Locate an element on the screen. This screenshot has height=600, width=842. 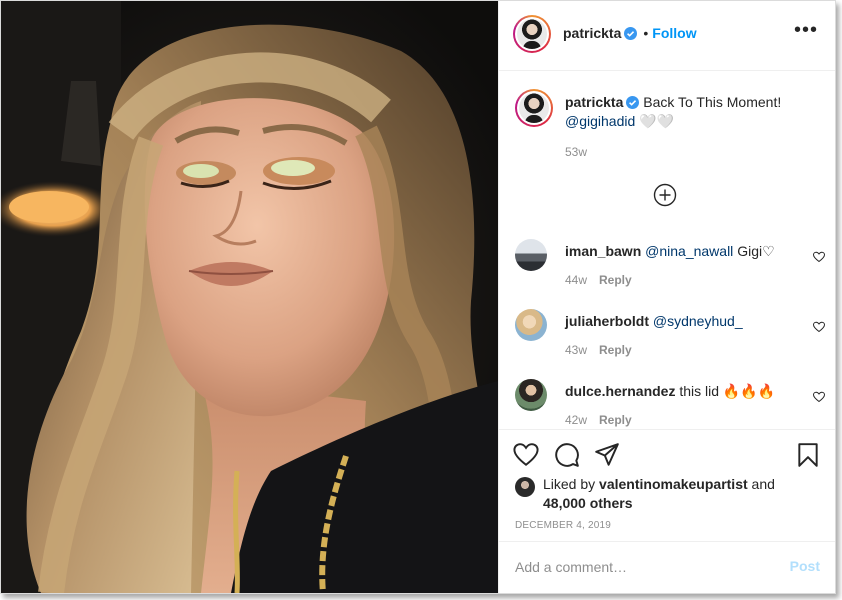
header-author-line: patrickta • Follow is located at coordinates (630, 33).